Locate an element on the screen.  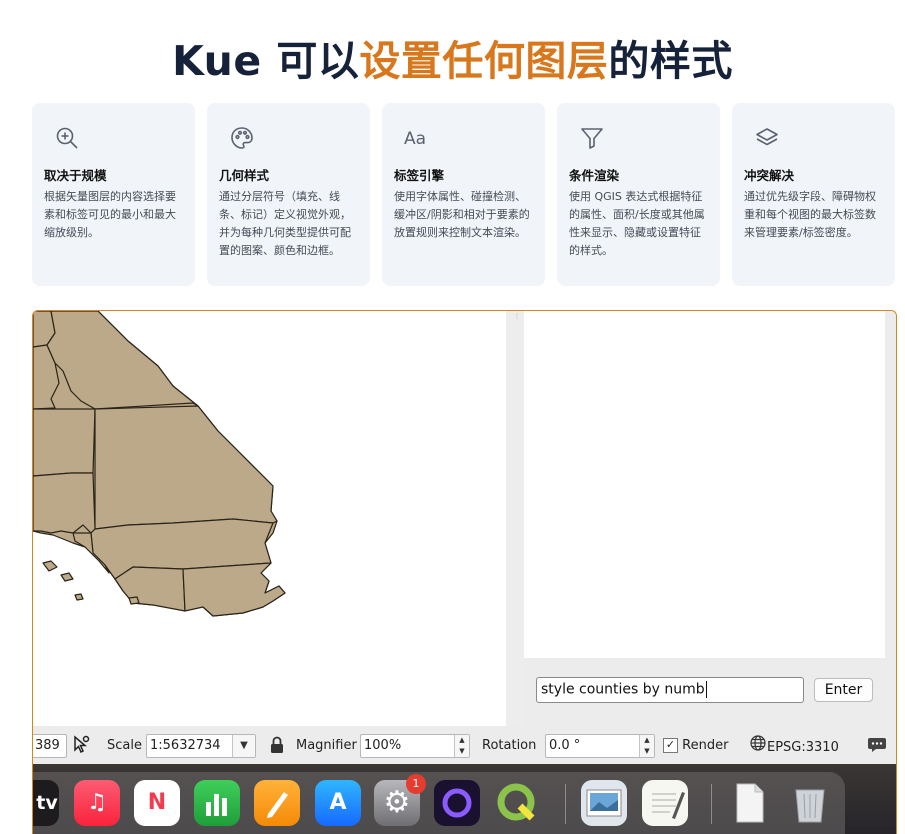
news-glyph: N is located at coordinates (157, 802).